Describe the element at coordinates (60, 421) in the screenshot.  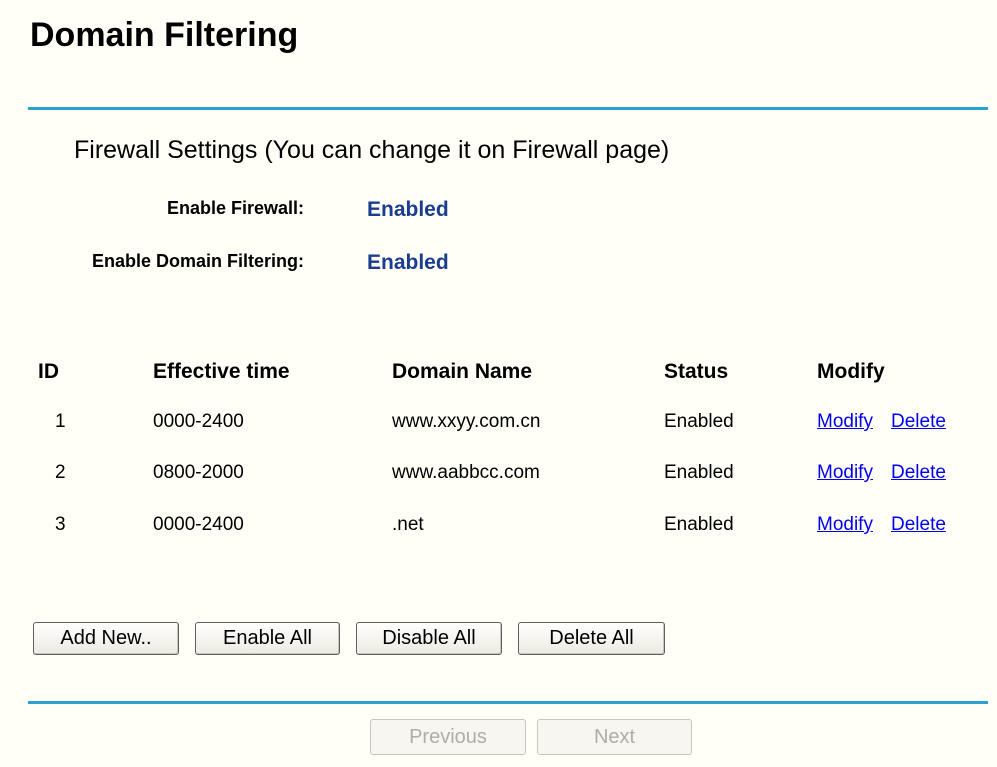
I see `row-id: 1` at that location.